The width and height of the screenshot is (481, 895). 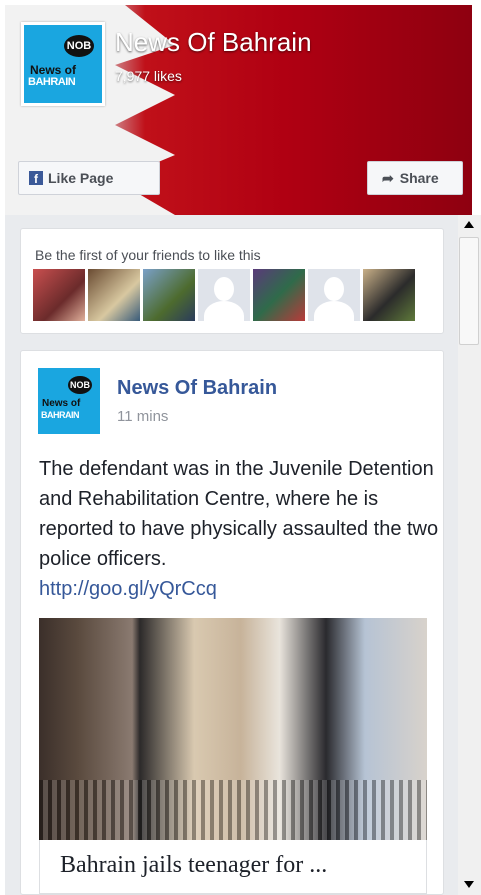 What do you see at coordinates (148, 76) in the screenshot?
I see `likes-count: 7,977 likes` at bounding box center [148, 76].